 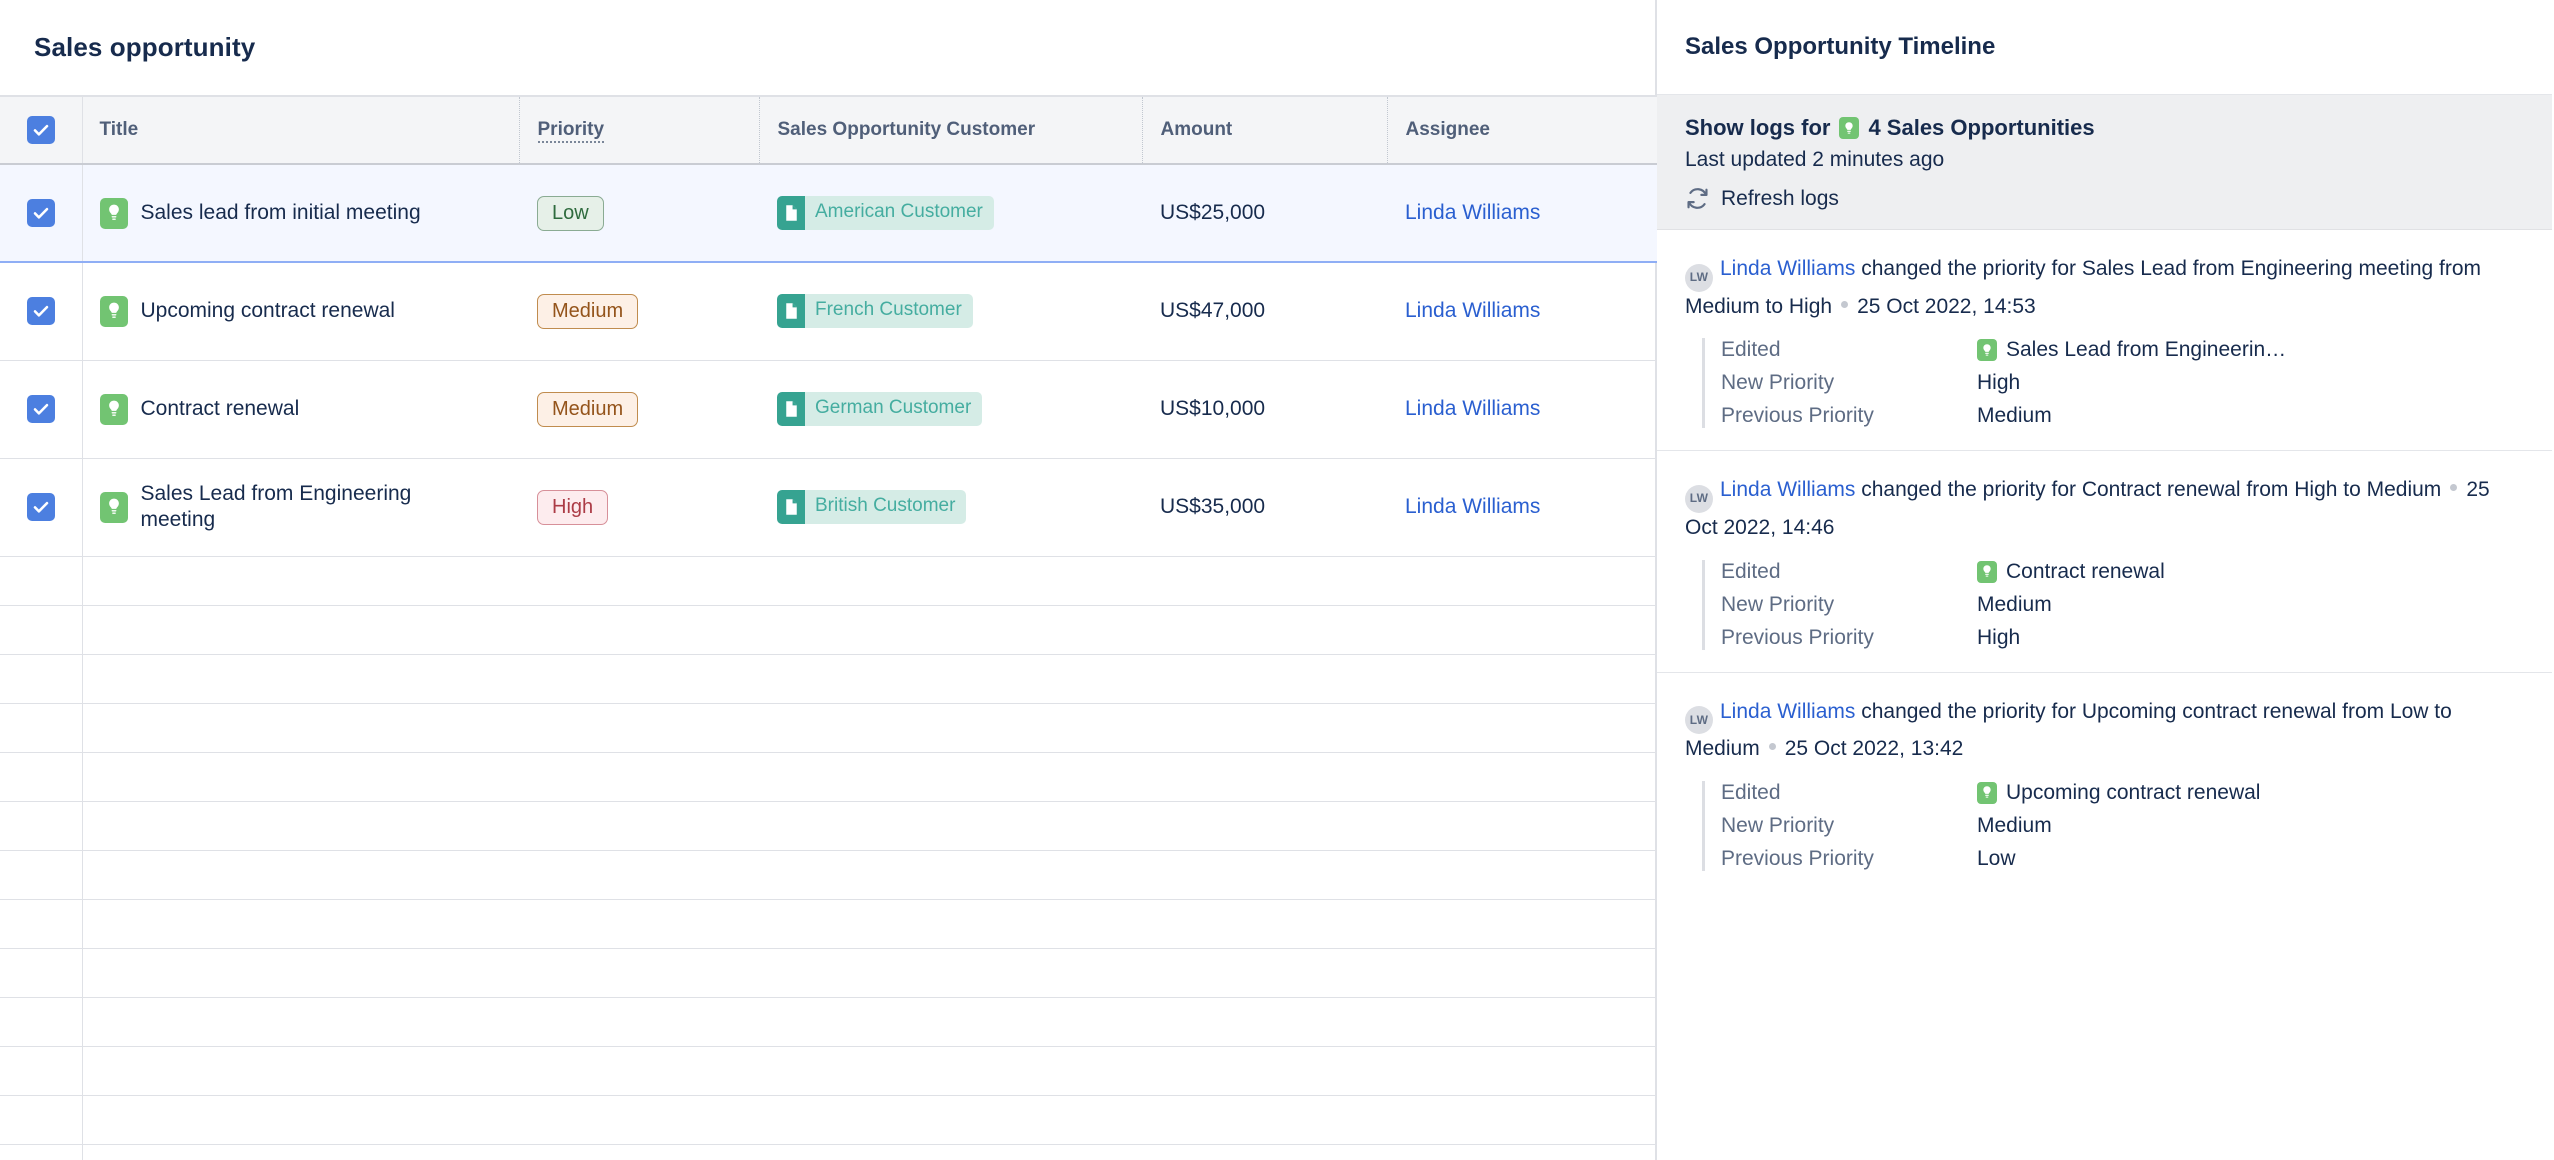 I want to click on customer-chip: British Customer, so click(x=872, y=507).